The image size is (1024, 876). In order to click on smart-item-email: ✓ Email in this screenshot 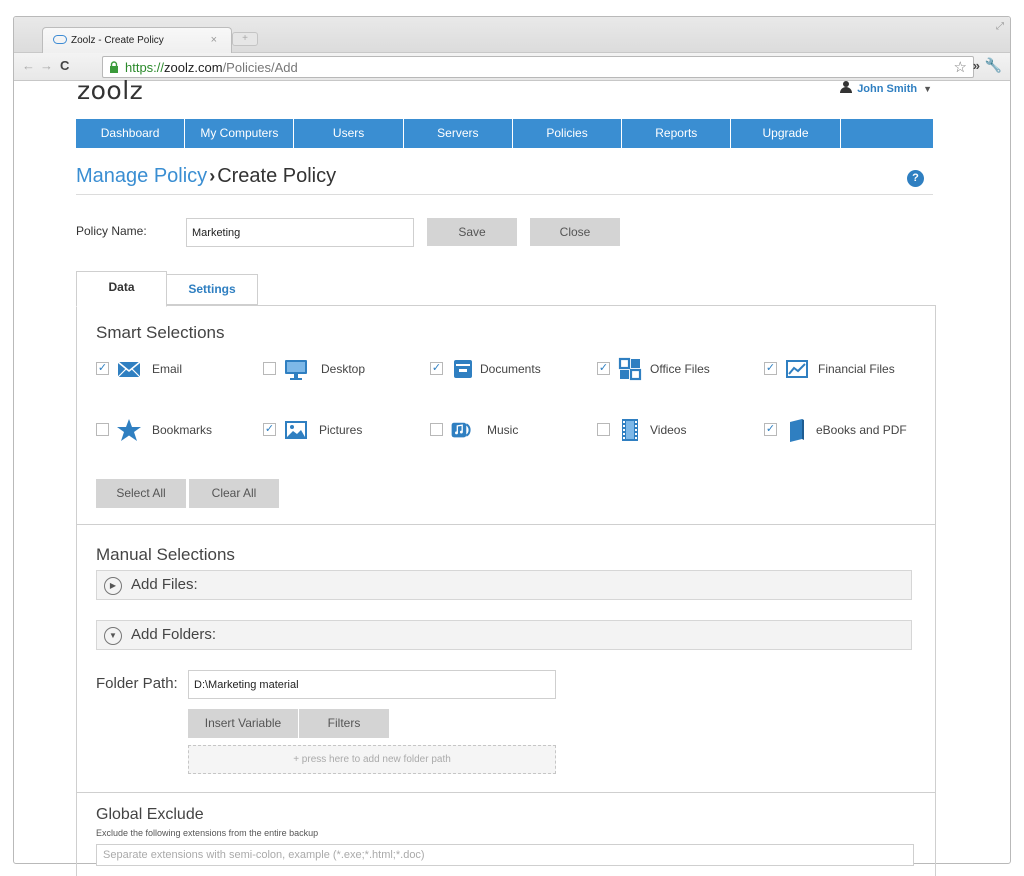, I will do `click(171, 369)`.